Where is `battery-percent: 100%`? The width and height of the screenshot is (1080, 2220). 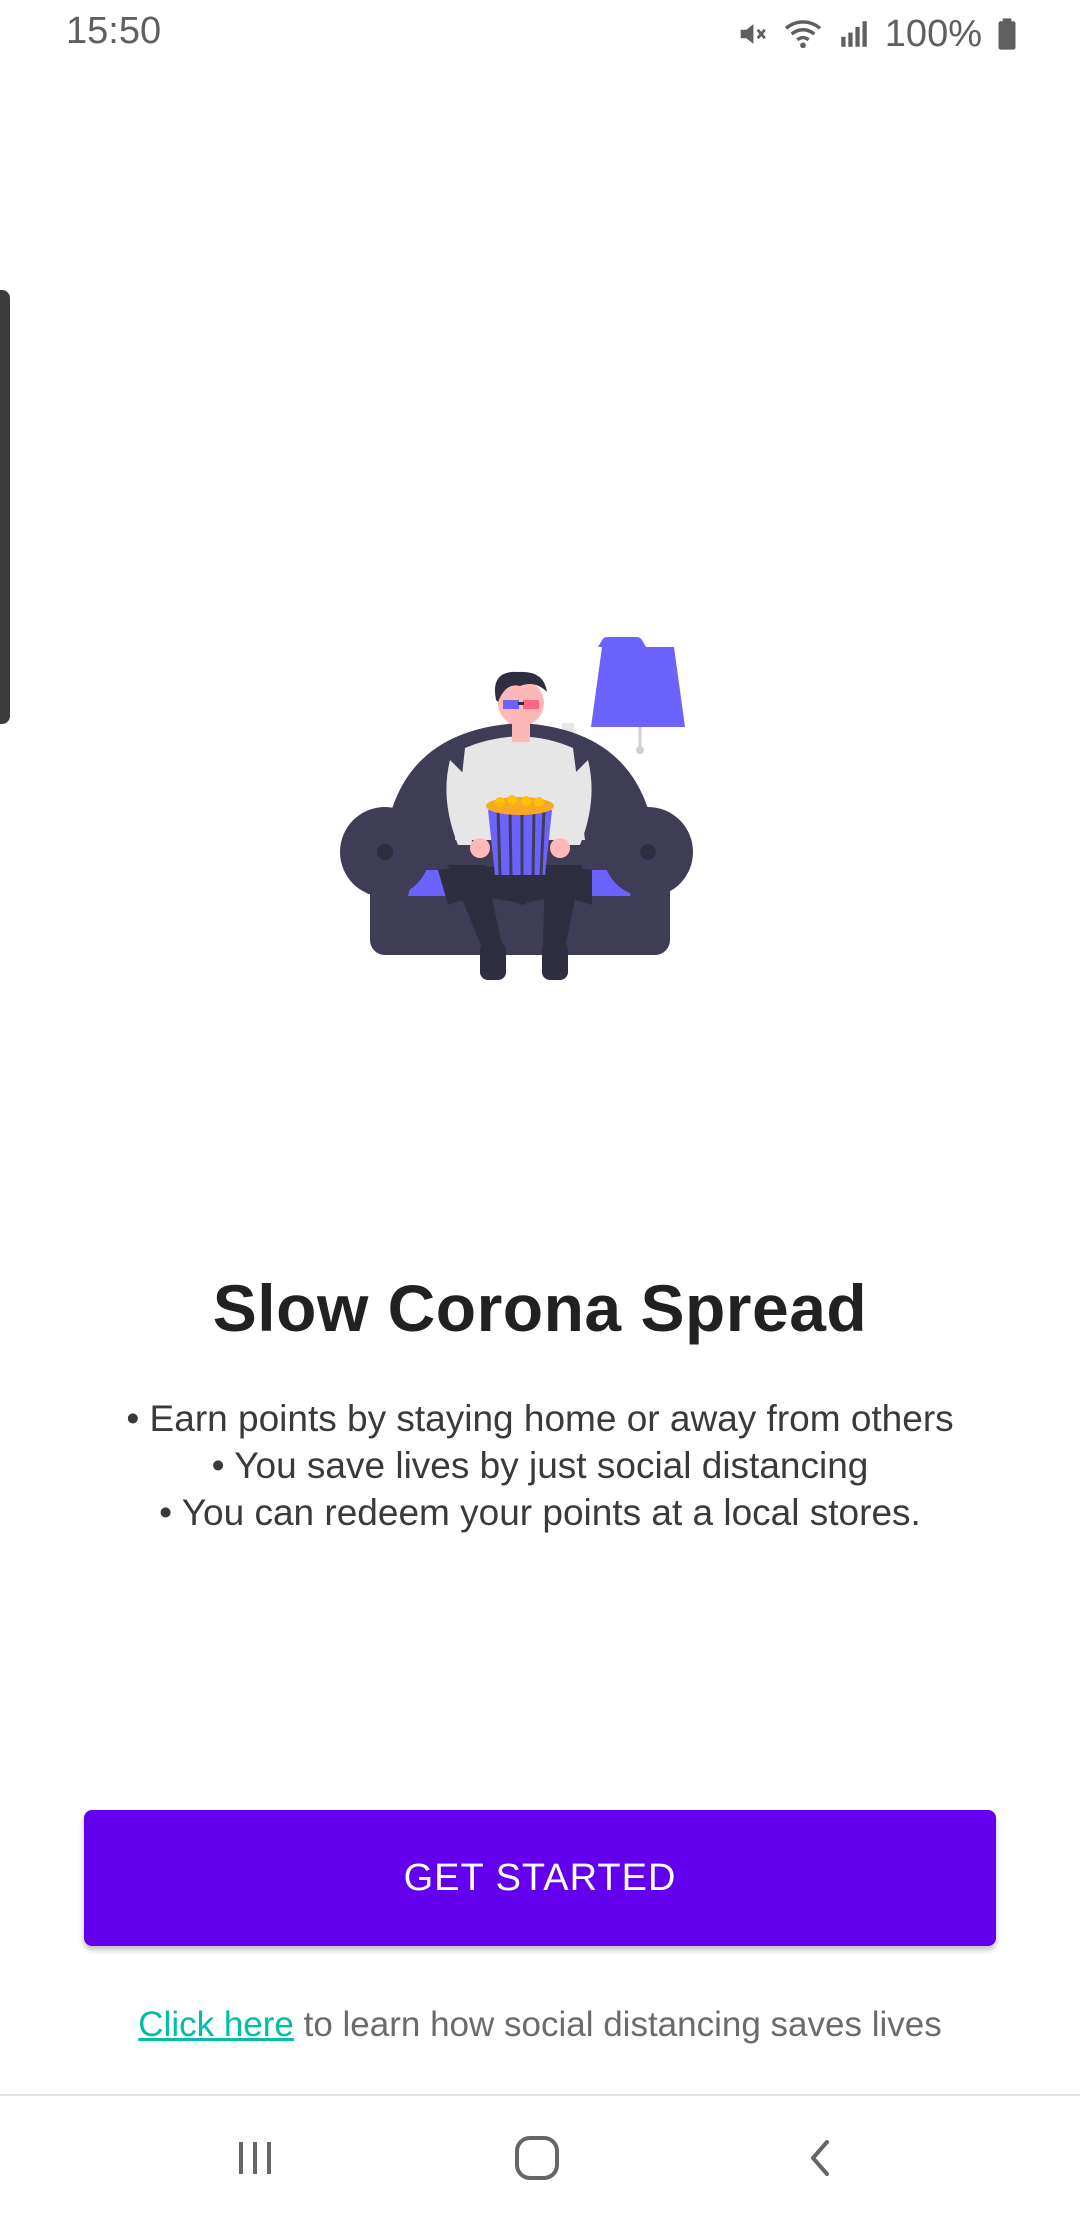
battery-percent: 100% is located at coordinates (933, 33).